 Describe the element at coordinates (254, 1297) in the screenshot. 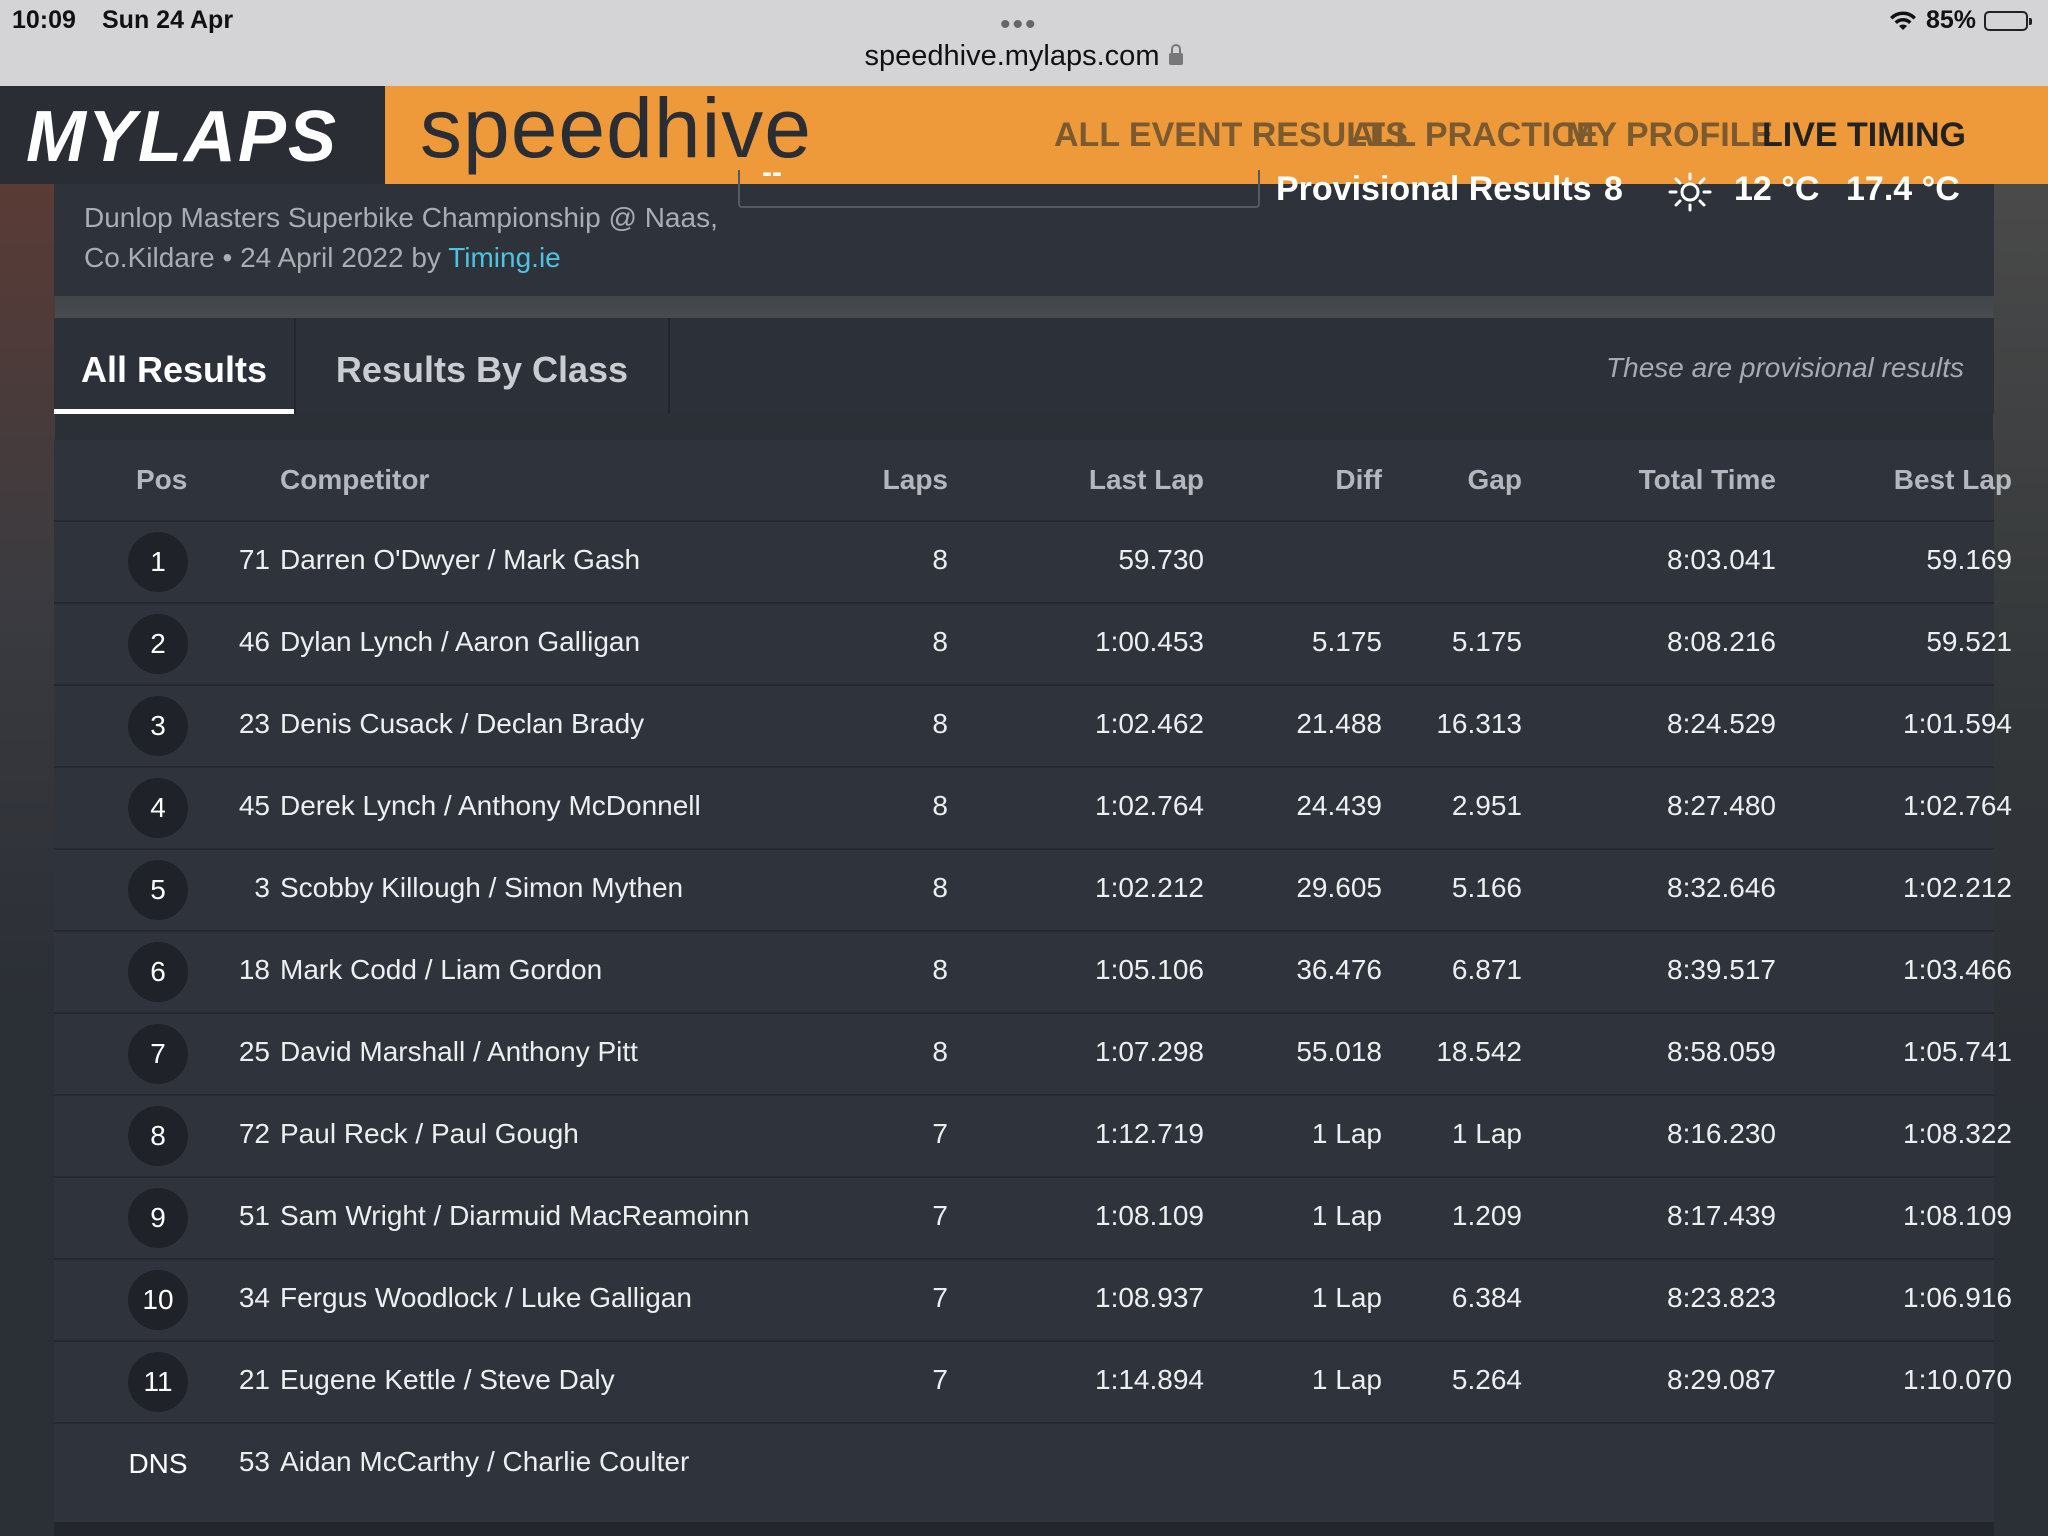

I see `car-number: 34` at that location.